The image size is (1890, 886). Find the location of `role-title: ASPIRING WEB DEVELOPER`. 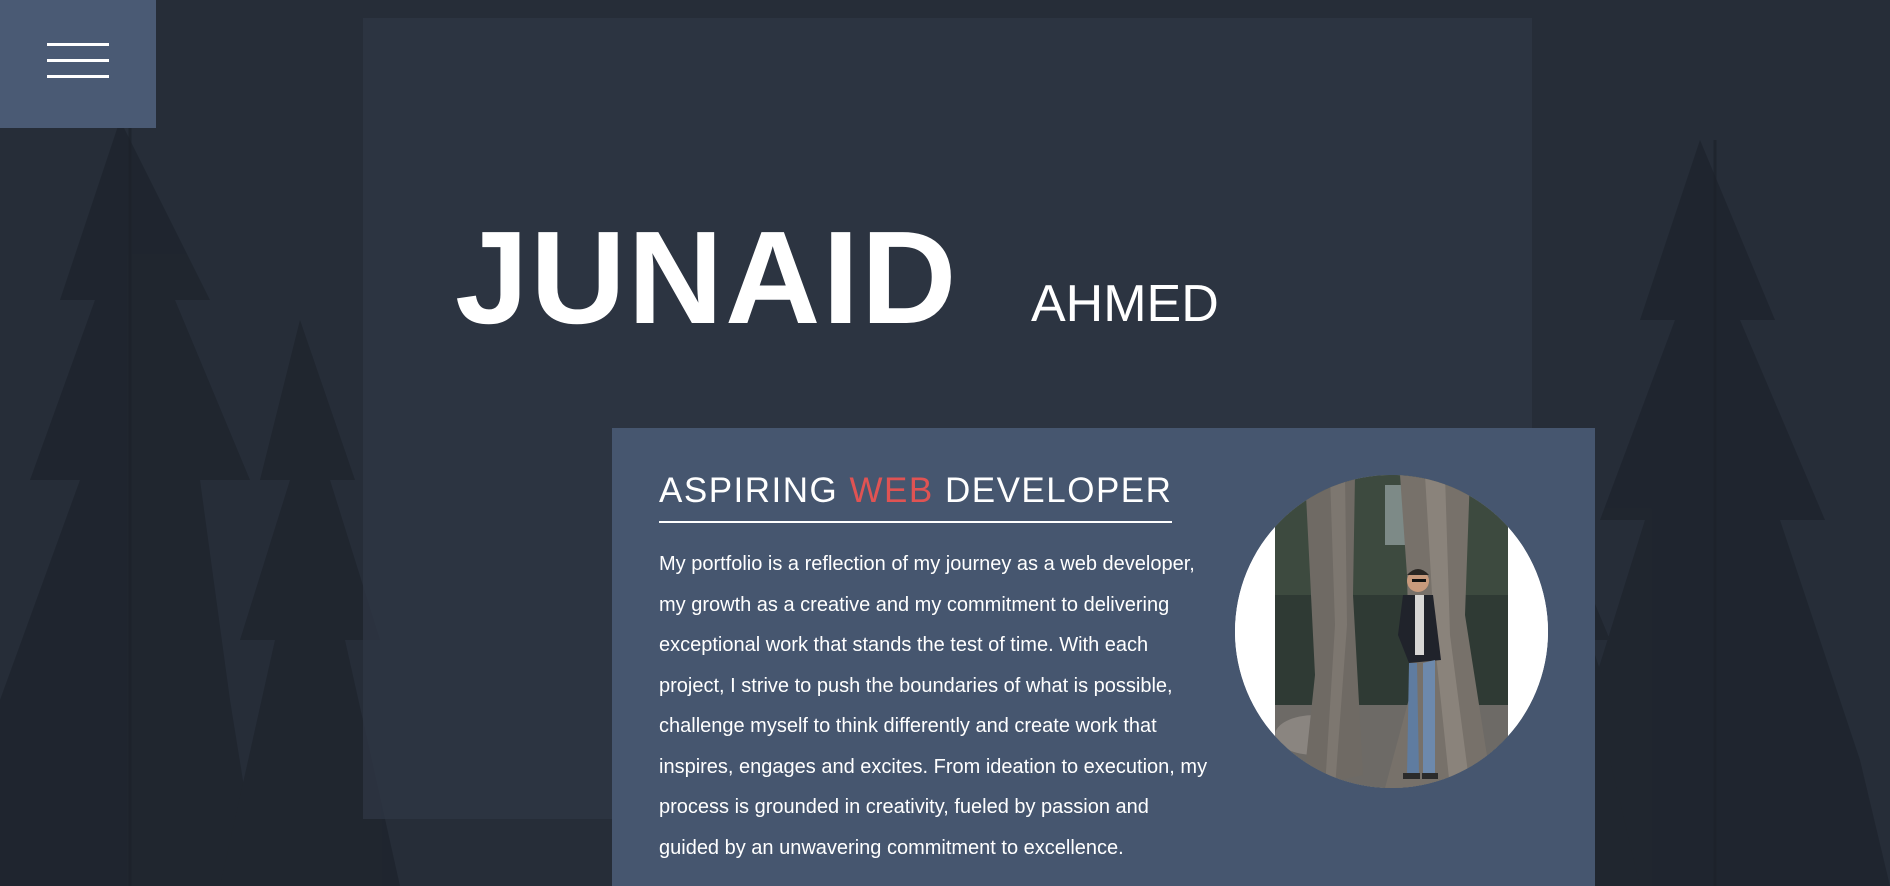

role-title: ASPIRING WEB DEVELOPER is located at coordinates (916, 497).